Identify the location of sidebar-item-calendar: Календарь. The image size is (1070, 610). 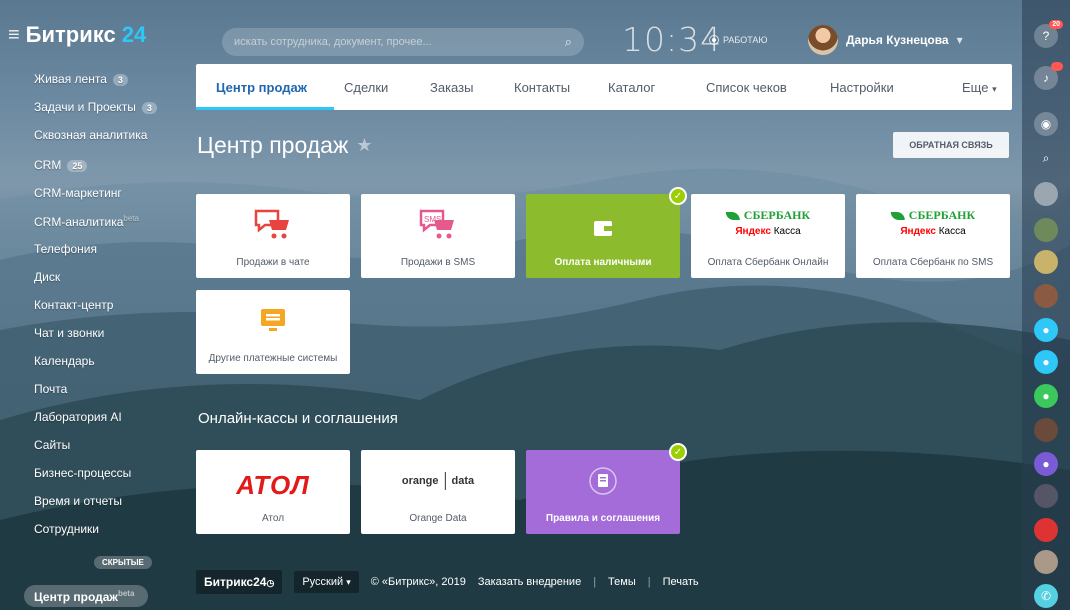
(64, 361).